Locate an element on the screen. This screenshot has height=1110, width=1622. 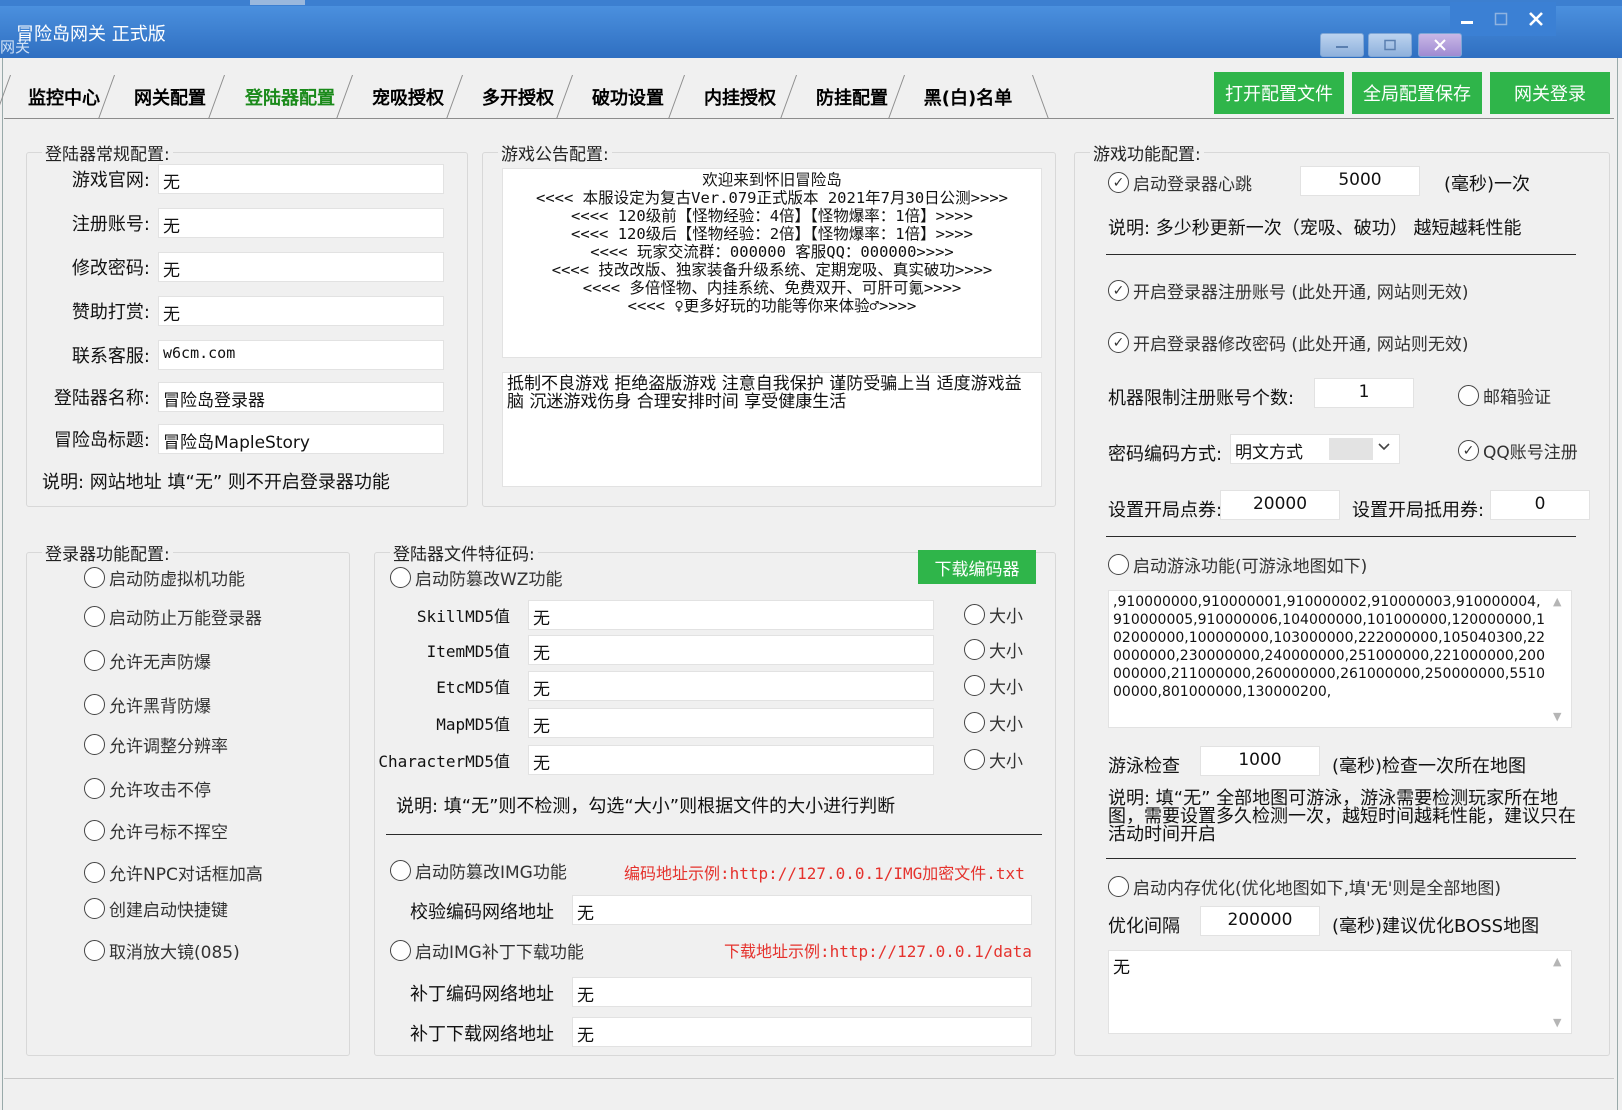
opt-maps-scrollbar: ▲ ▼ is located at coordinates (1560, 992).